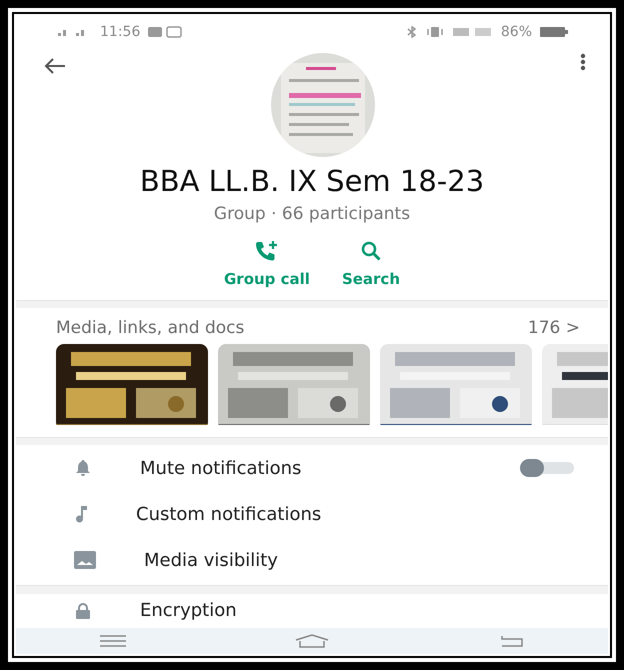 The width and height of the screenshot is (624, 670). Describe the element at coordinates (55, 65) in the screenshot. I see `back-arrow-icon` at that location.